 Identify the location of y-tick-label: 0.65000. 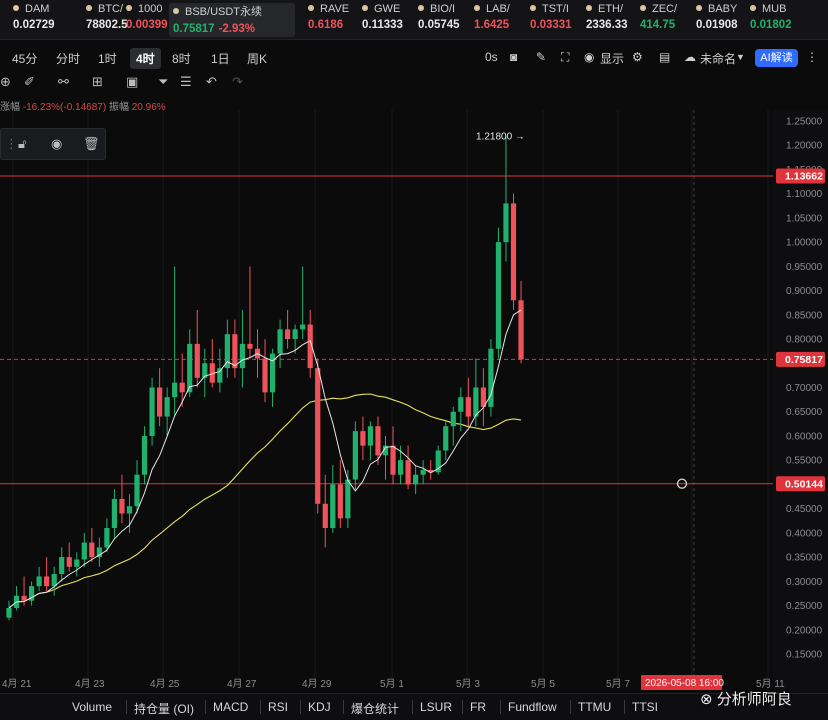
(804, 412).